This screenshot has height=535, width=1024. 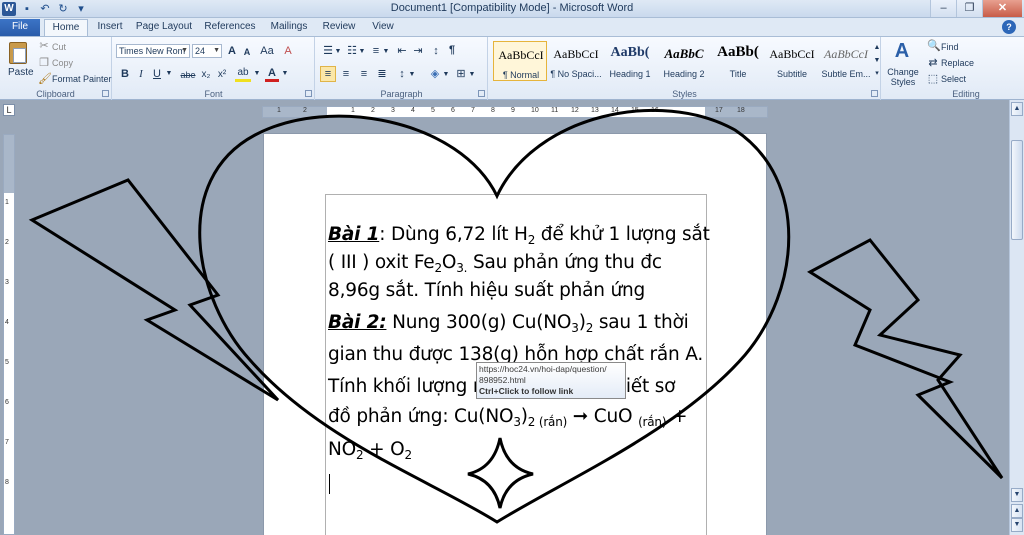 I want to click on numbering-icon: ☷, so click(x=352, y=51).